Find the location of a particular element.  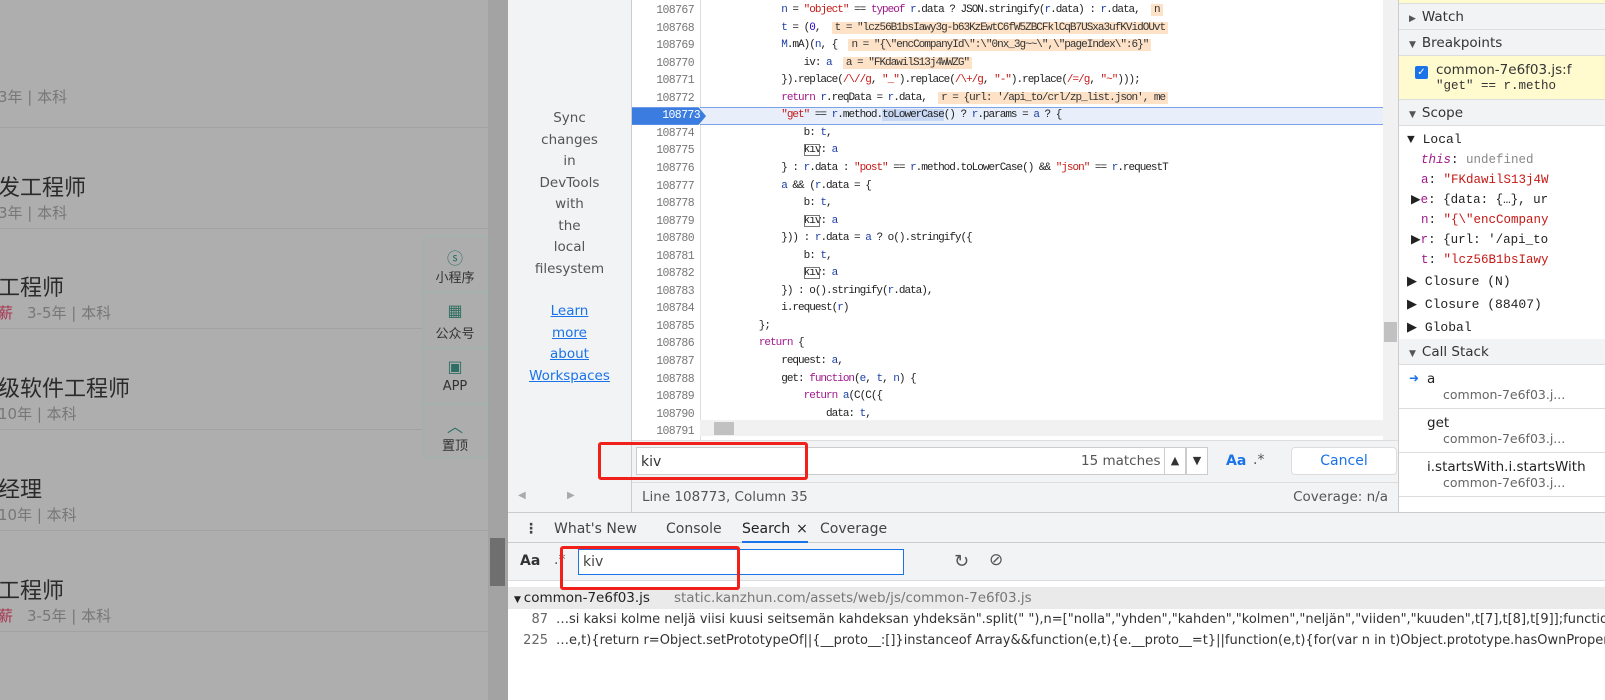

scope-variable: ▶e: {data: {…}, ur is located at coordinates (1502, 200).